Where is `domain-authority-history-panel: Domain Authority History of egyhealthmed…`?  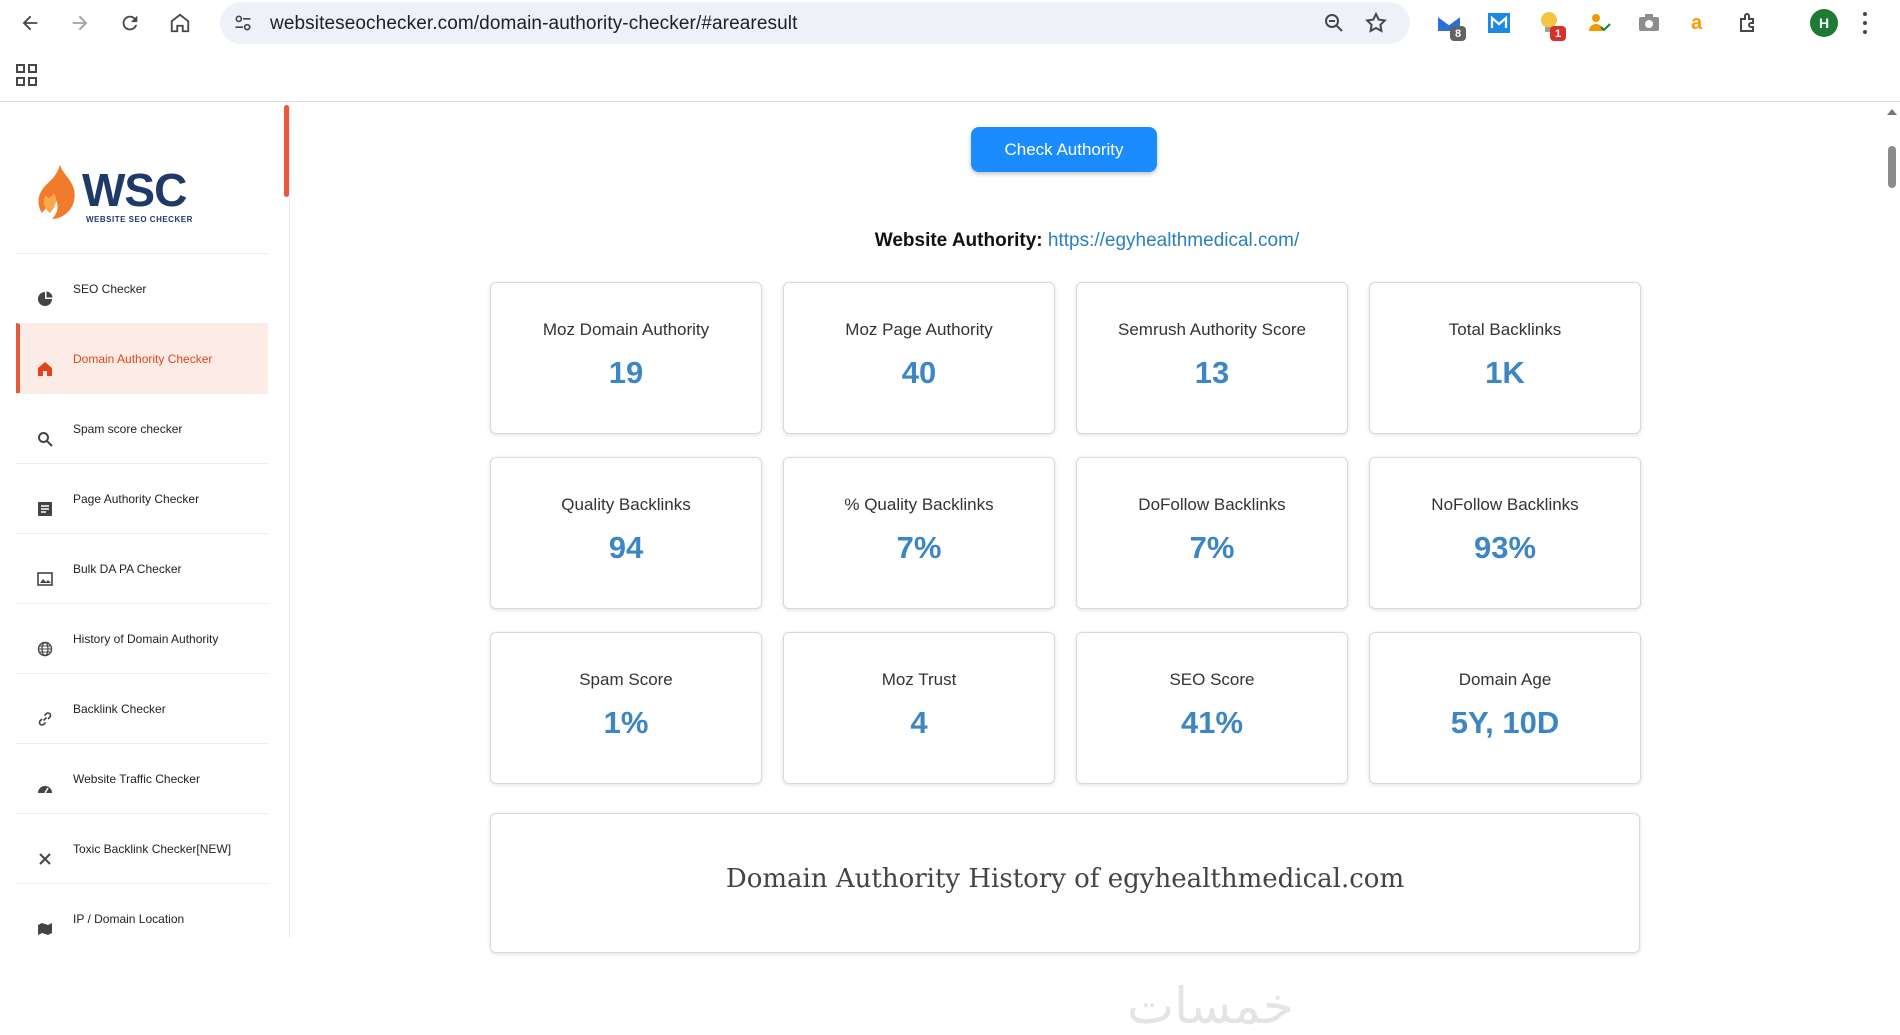 domain-authority-history-panel: Domain Authority History of egyhealthmed… is located at coordinates (1065, 883).